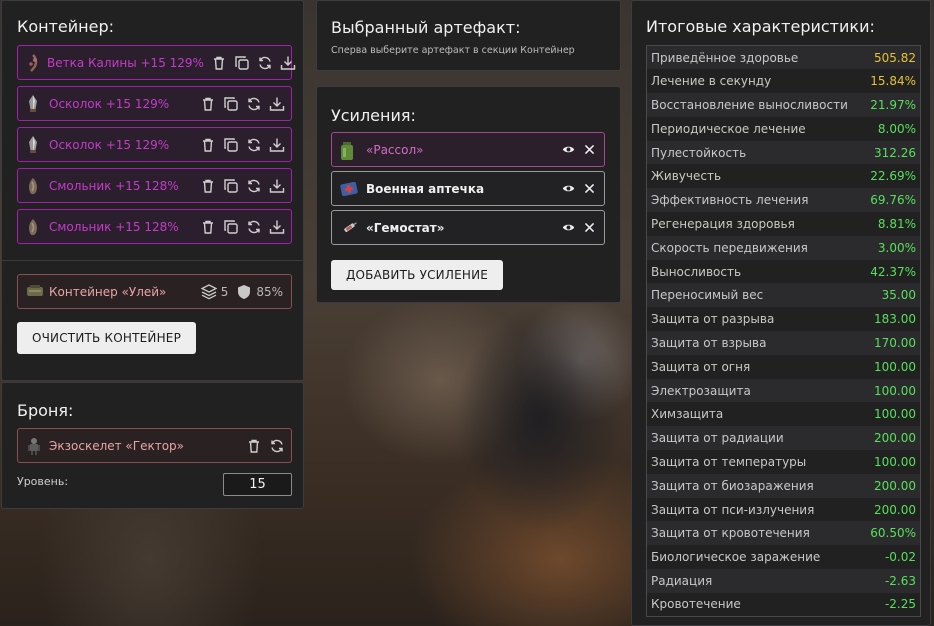 The height and width of the screenshot is (626, 934). I want to click on stat-label: Живучесть, so click(755, 176).